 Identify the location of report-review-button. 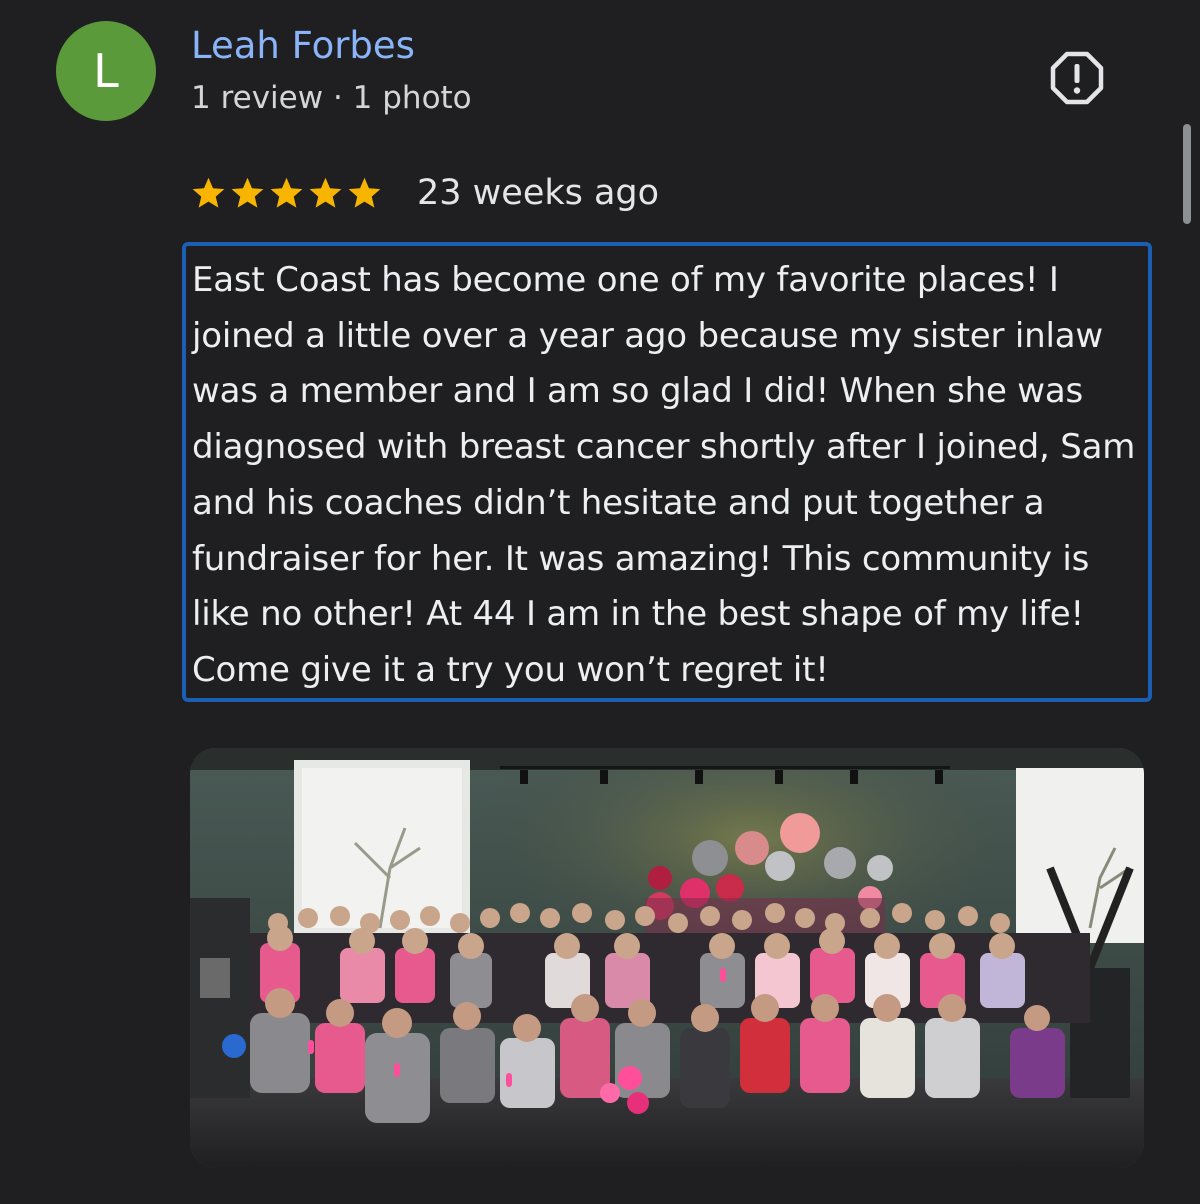
(1077, 78).